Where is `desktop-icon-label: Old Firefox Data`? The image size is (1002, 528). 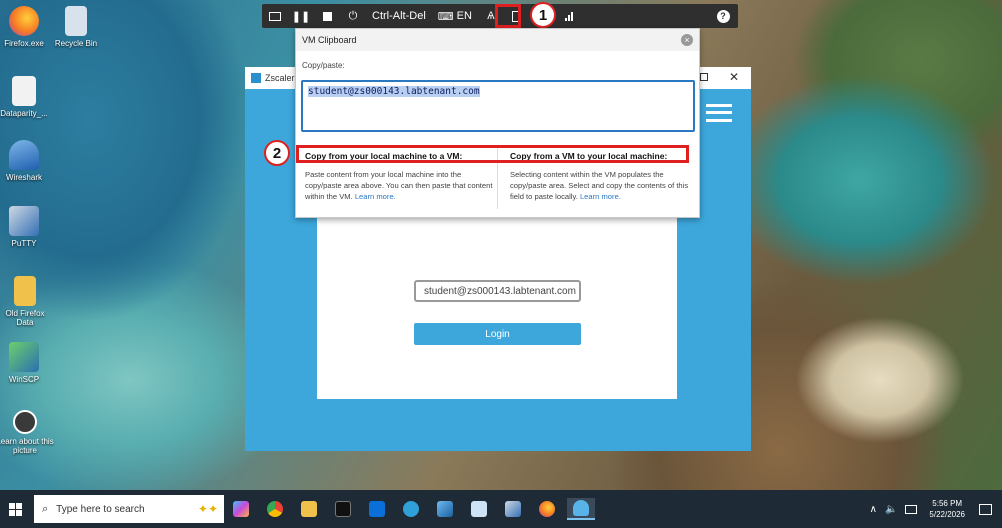
desktop-icon-label: Old Firefox Data is located at coordinates (25, 318).